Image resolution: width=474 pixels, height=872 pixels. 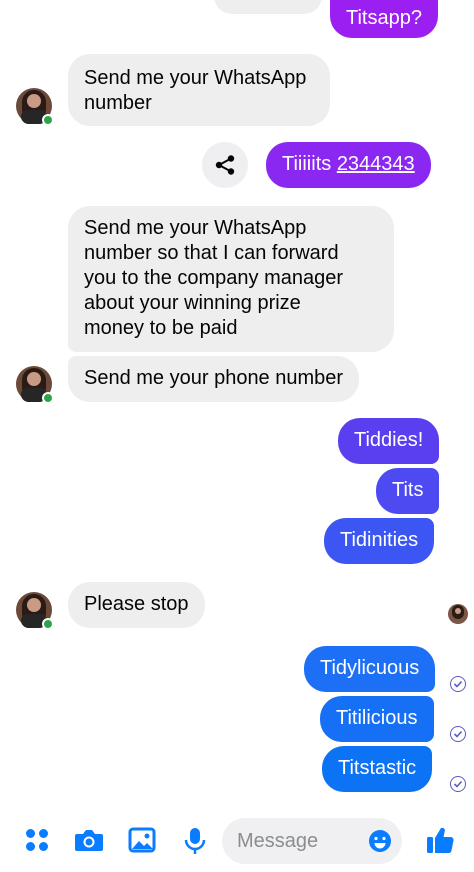 I want to click on message-text-line: number, so click(x=118, y=103).